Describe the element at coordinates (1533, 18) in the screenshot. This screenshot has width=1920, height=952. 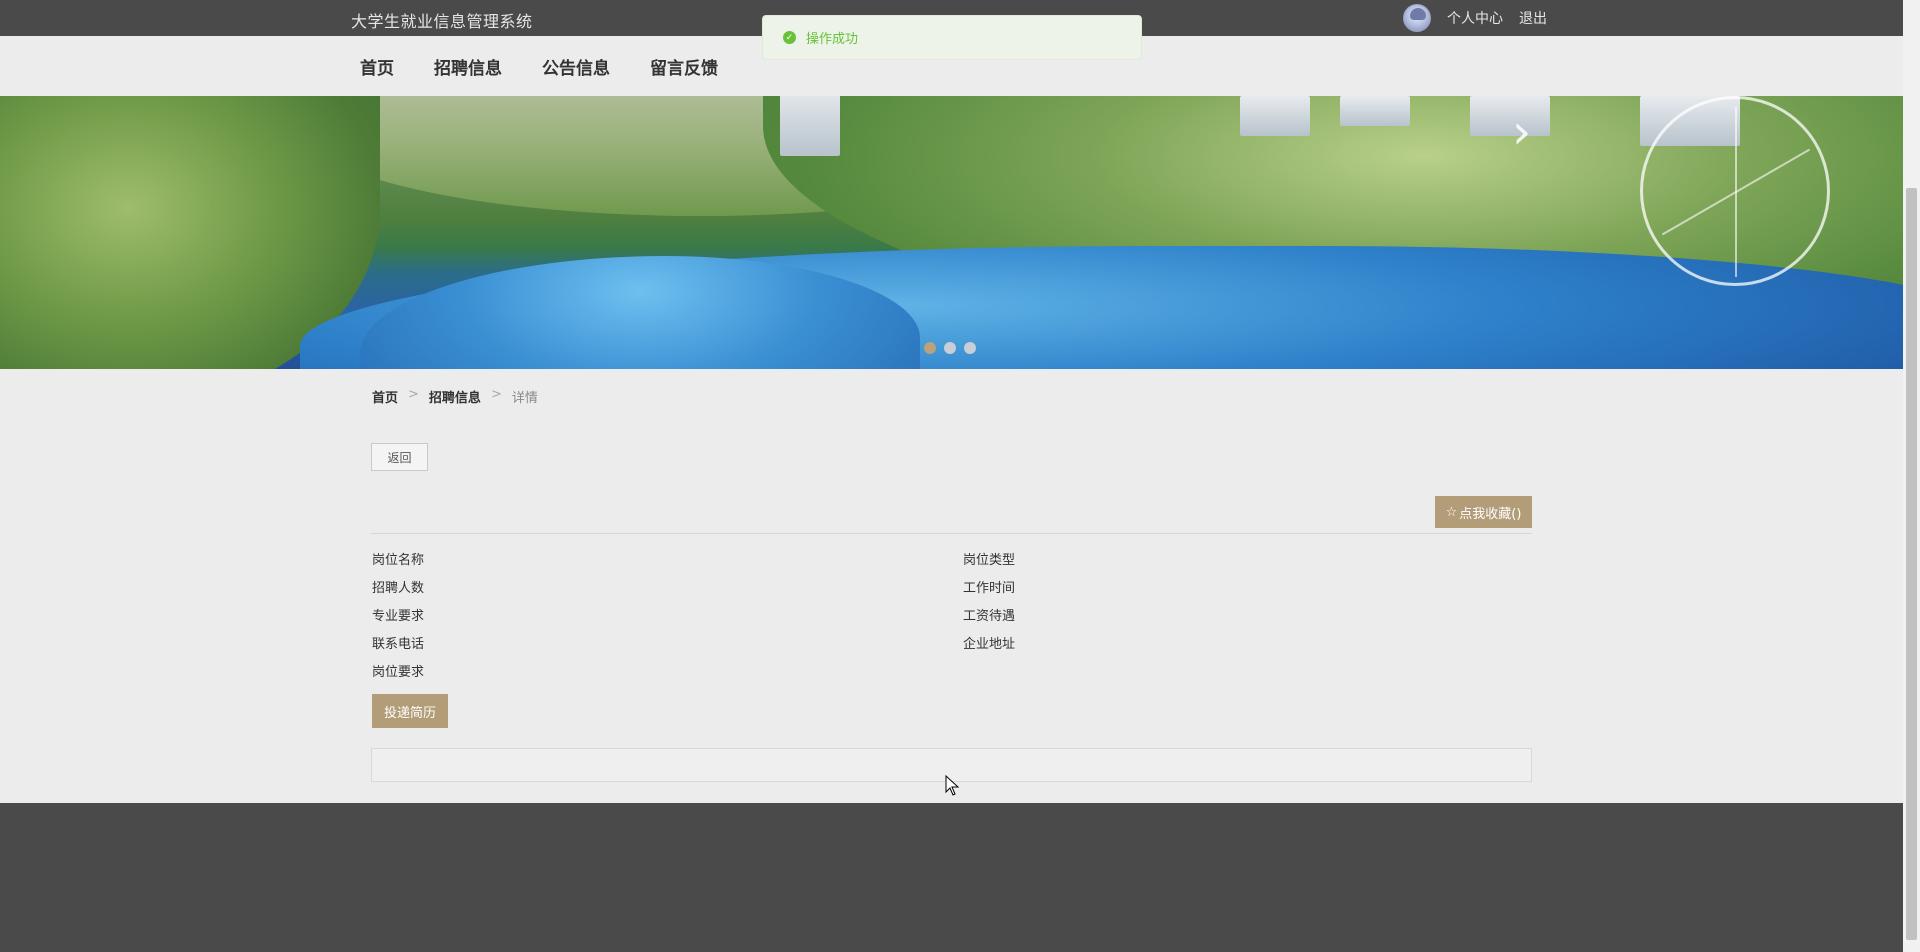
I see `logout-link: 退出` at that location.